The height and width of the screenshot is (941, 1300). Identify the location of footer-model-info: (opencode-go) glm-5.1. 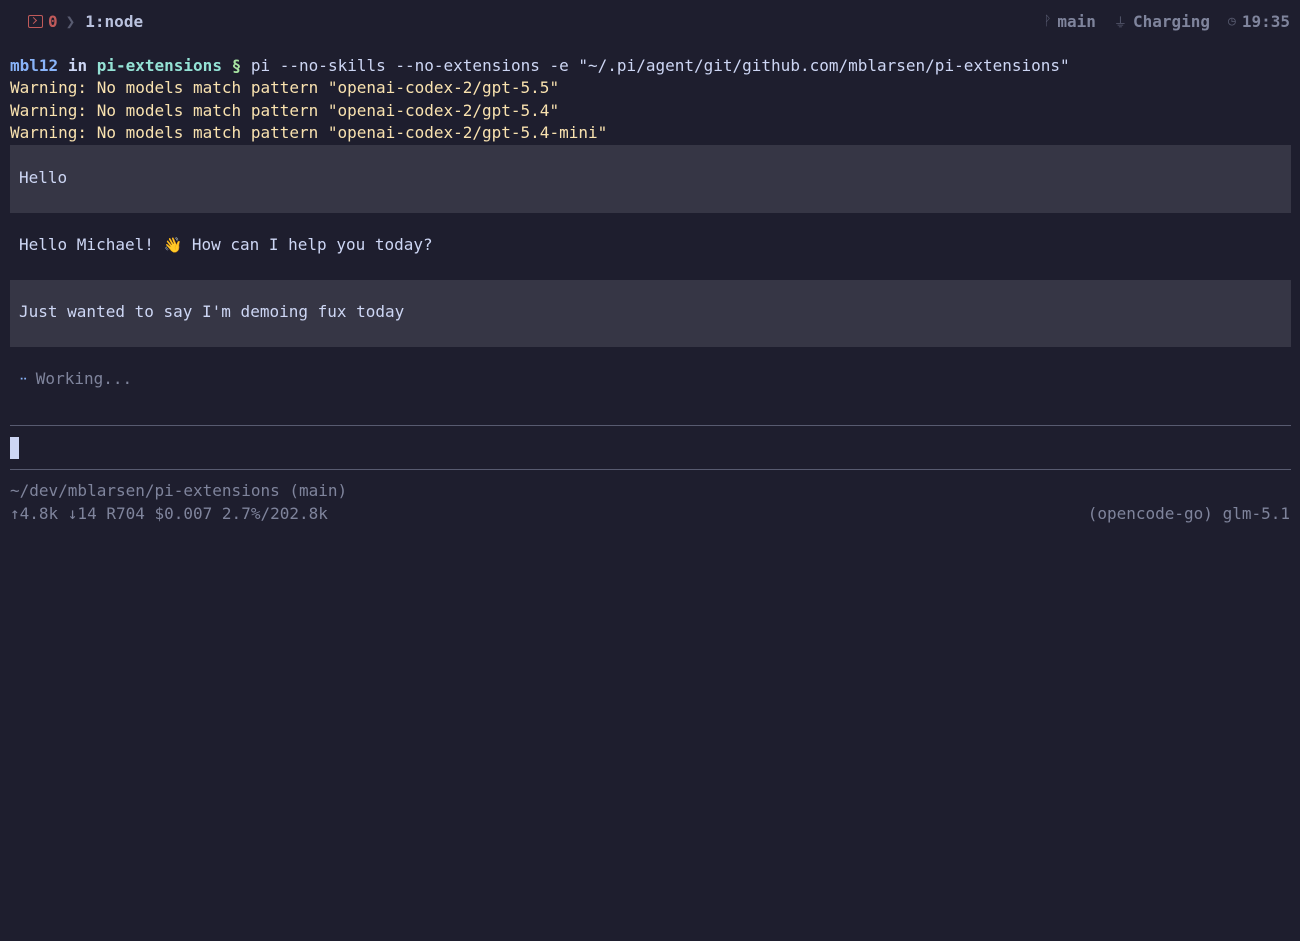
(1188, 513).